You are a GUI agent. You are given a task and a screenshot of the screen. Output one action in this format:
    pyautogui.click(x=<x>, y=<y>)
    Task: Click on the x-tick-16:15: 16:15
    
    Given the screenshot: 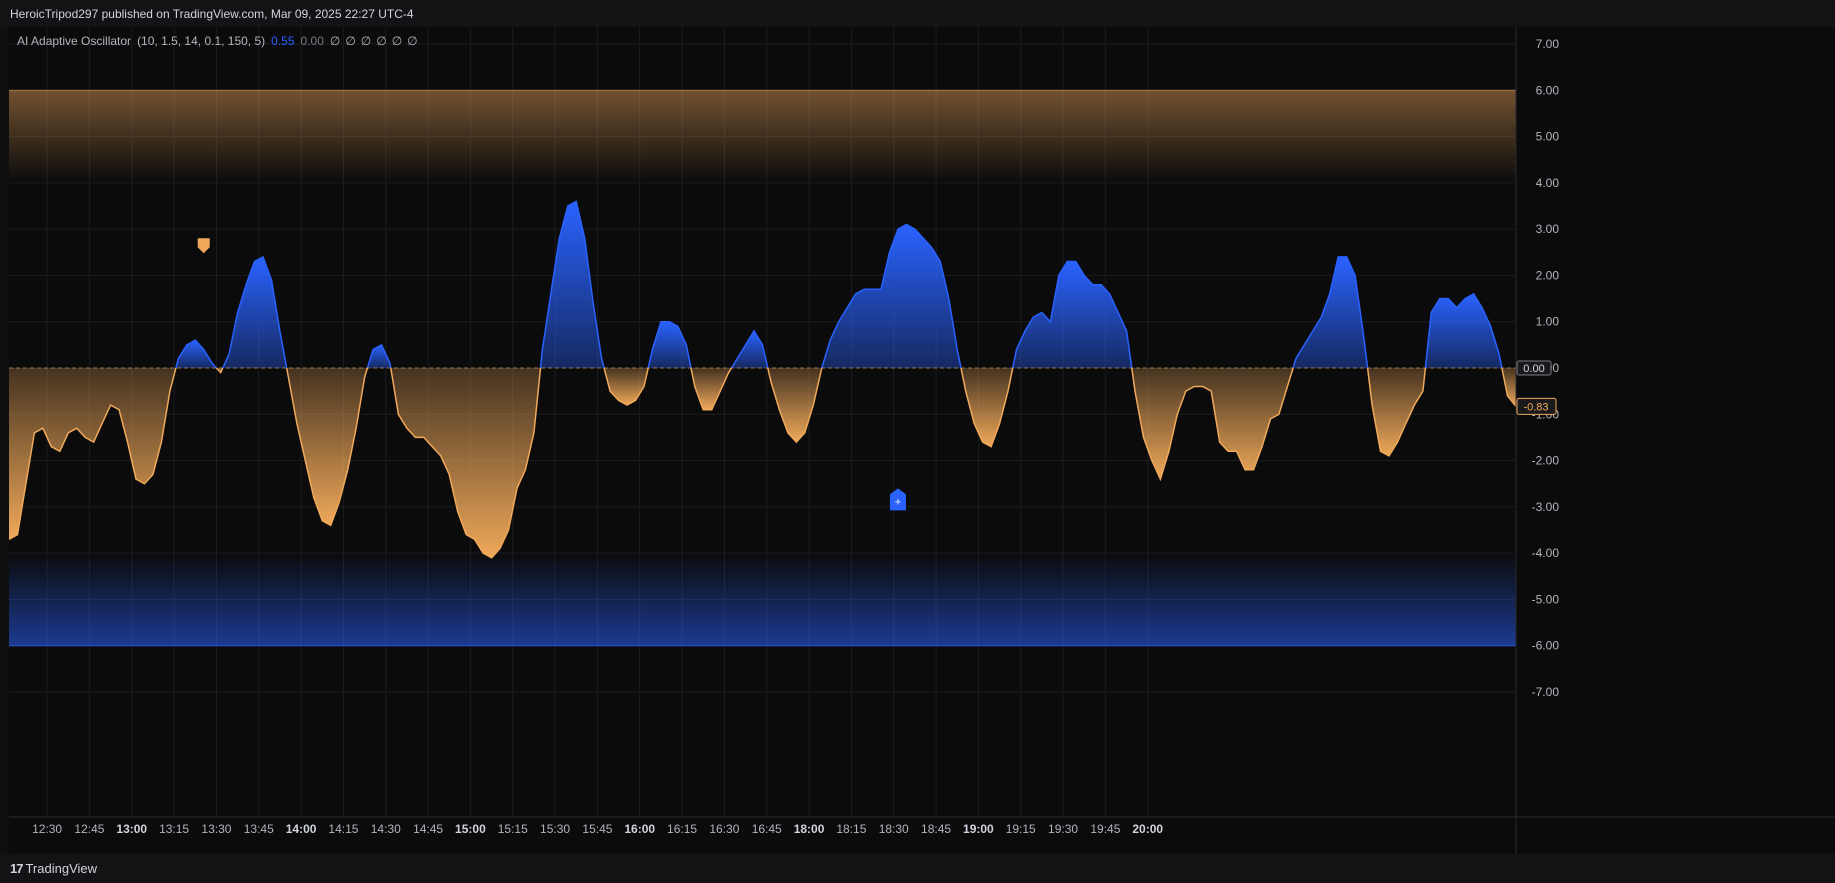 What is the action you would take?
    pyautogui.click(x=682, y=829)
    